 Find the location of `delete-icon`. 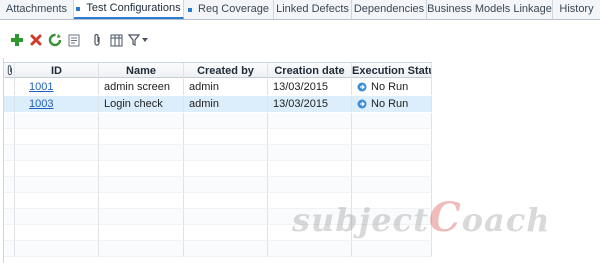

delete-icon is located at coordinates (36, 40).